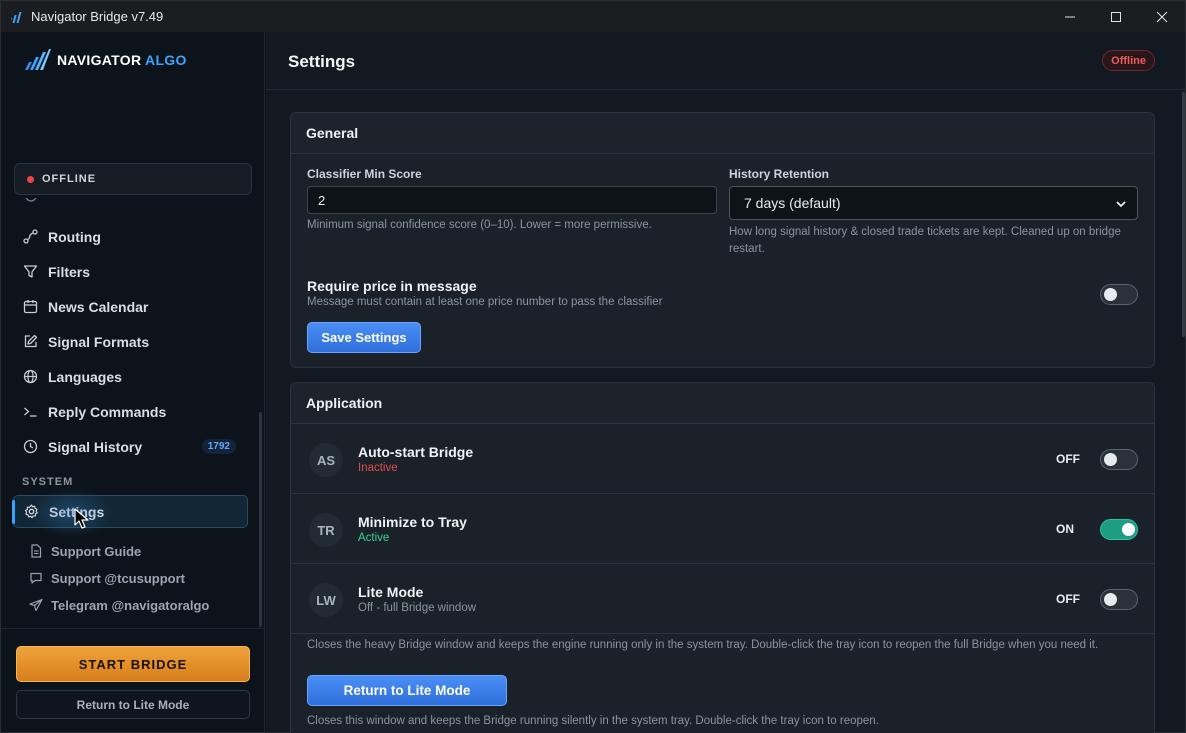 The image size is (1186, 733). I want to click on sidebar-item-label: Signal History, so click(95, 446).